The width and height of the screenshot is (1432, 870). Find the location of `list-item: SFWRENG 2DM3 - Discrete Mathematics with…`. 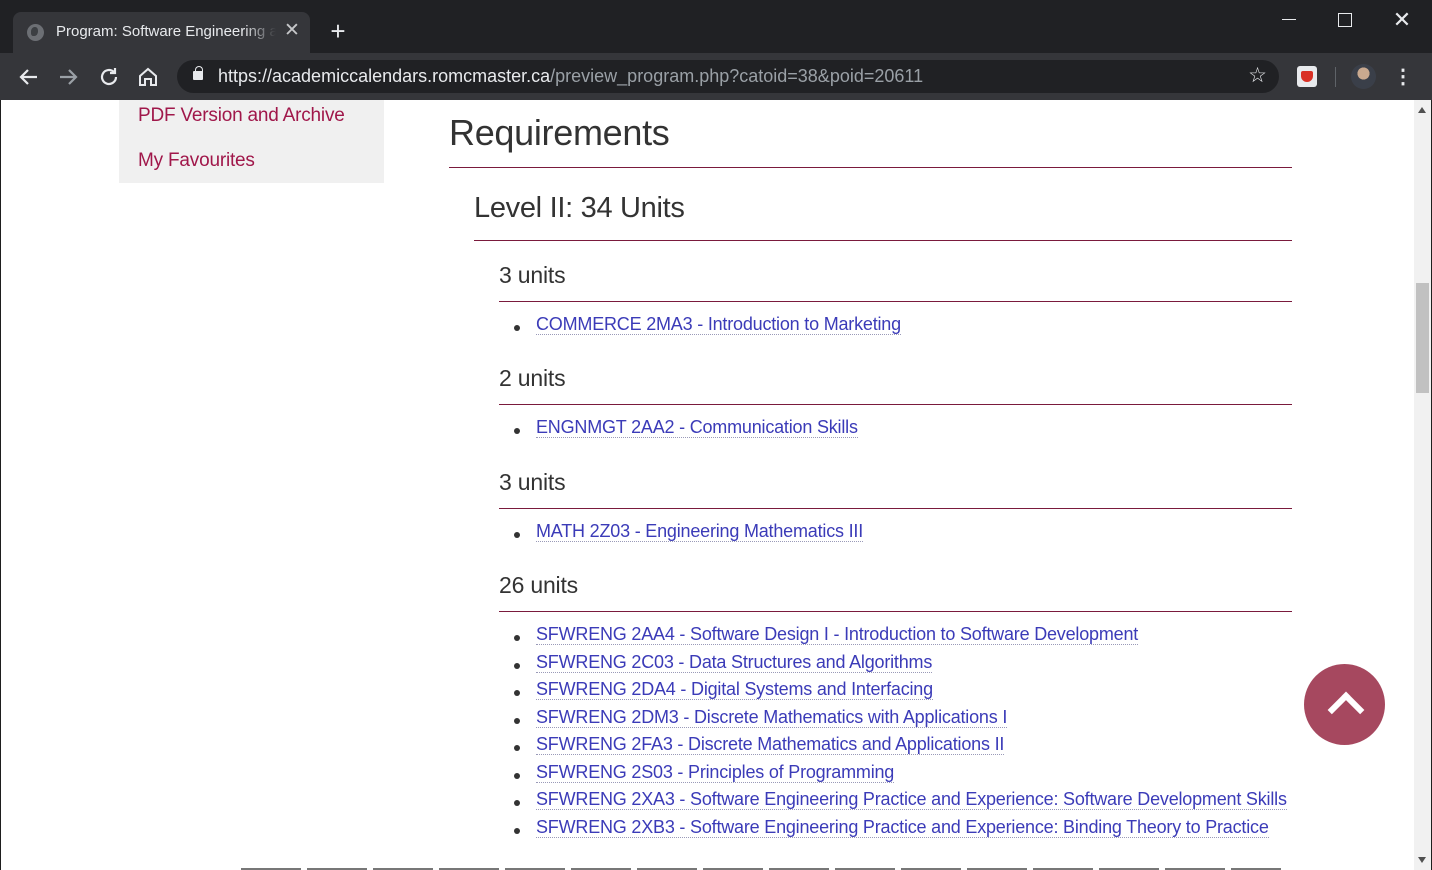

list-item: SFWRENG 2DM3 - Discrete Mathematics with… is located at coordinates (895, 720).